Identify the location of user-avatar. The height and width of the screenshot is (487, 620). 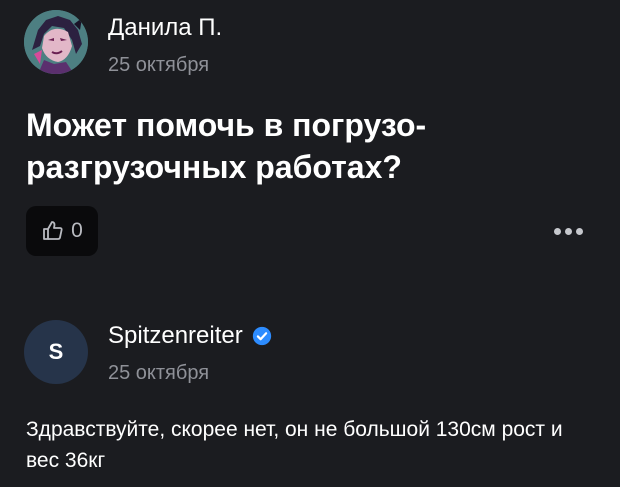
(56, 42).